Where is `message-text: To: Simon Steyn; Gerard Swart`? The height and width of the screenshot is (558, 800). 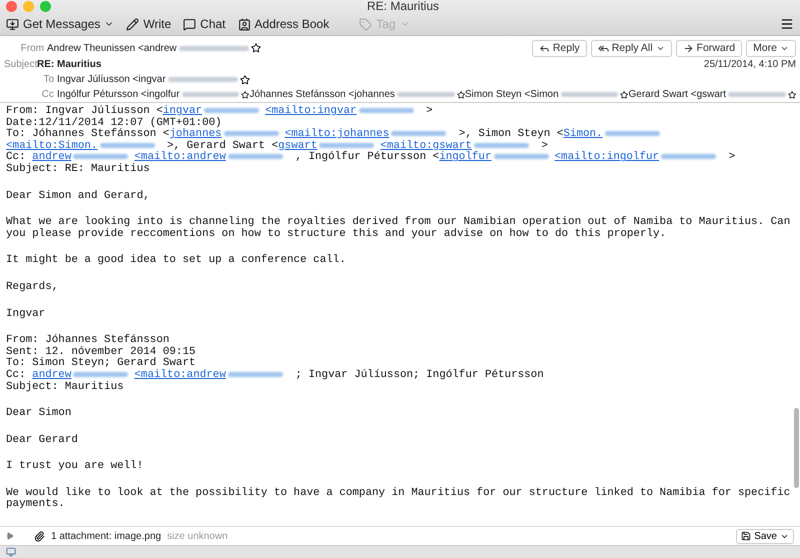
message-text: To: Simon Steyn; Gerard Swart is located at coordinates (101, 363).